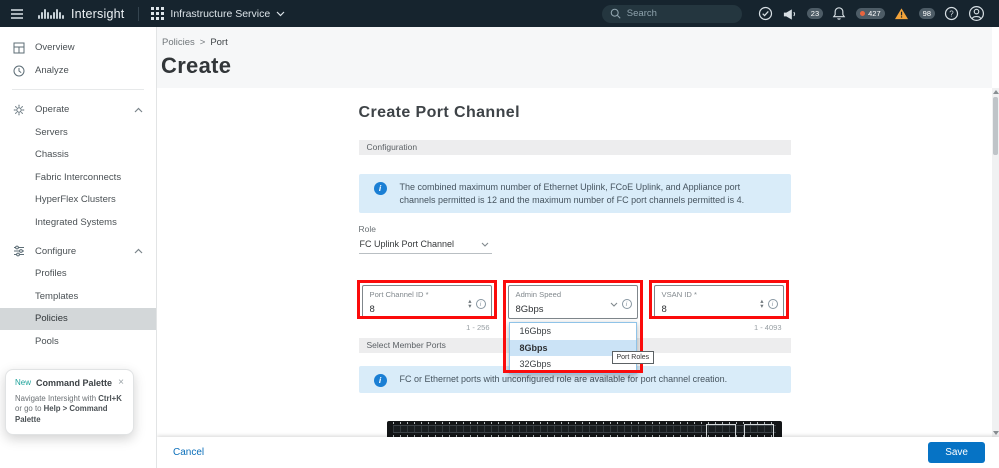  Describe the element at coordinates (562, 309) in the screenshot. I see `admin-speed-value` at that location.